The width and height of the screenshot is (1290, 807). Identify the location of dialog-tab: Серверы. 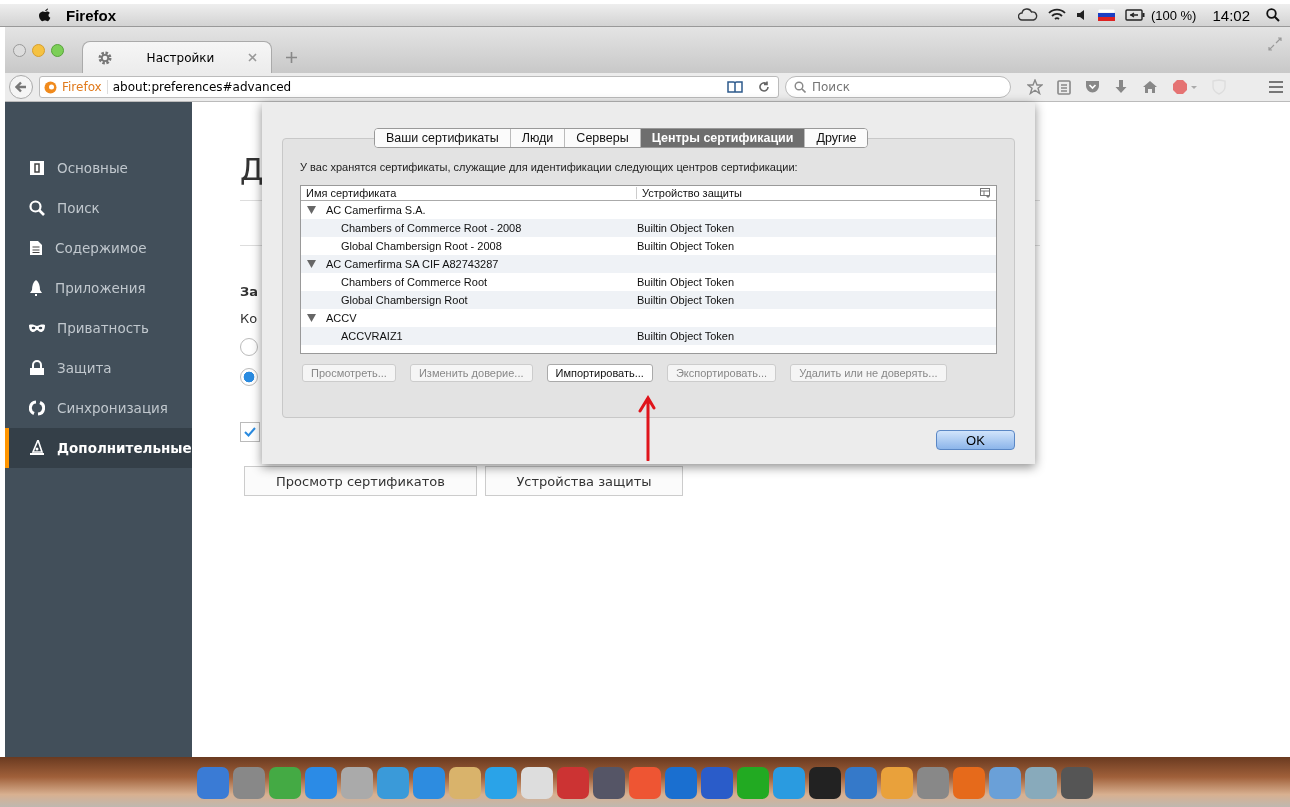
(603, 138).